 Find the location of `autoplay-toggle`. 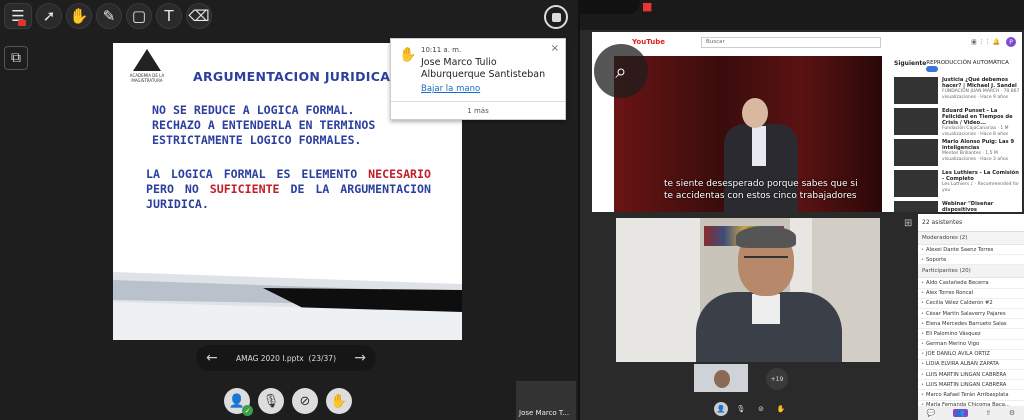

autoplay-toggle is located at coordinates (932, 69).